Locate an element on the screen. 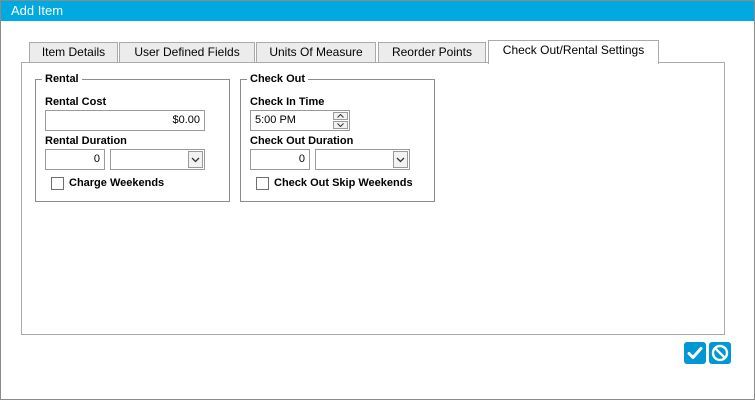  rental-cost-field: $0.00 is located at coordinates (125, 120).